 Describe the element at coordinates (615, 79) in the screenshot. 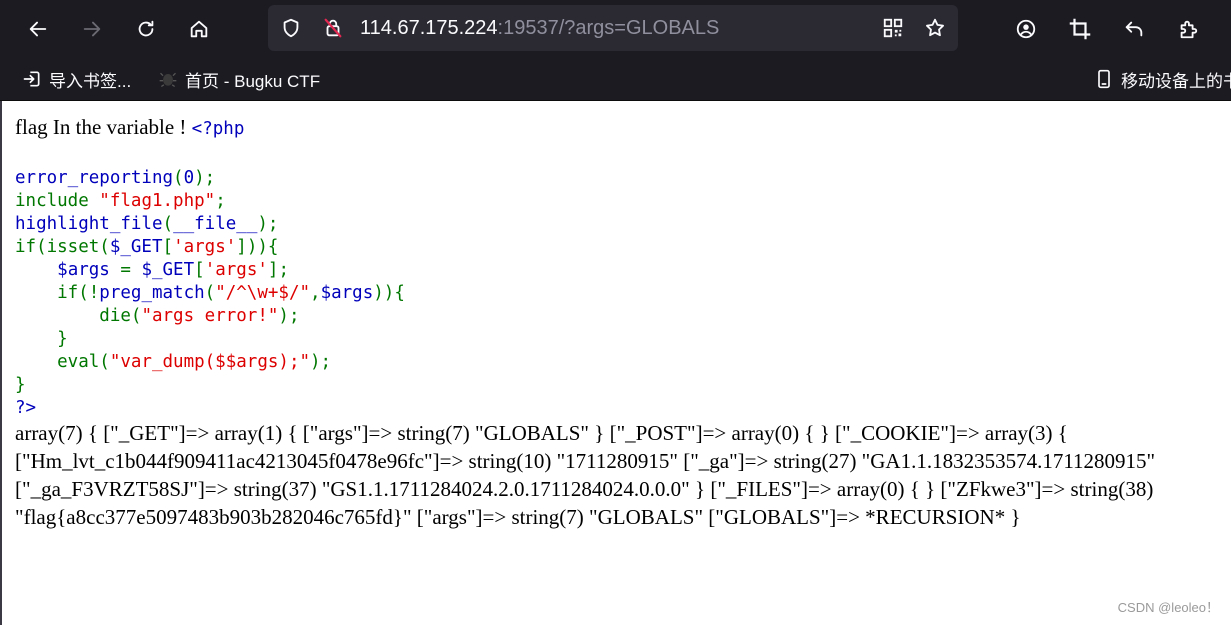

I see `bookmarks-toolbar: 导入书签... 首页 - Bugku CTF 移动设备上的书` at that location.